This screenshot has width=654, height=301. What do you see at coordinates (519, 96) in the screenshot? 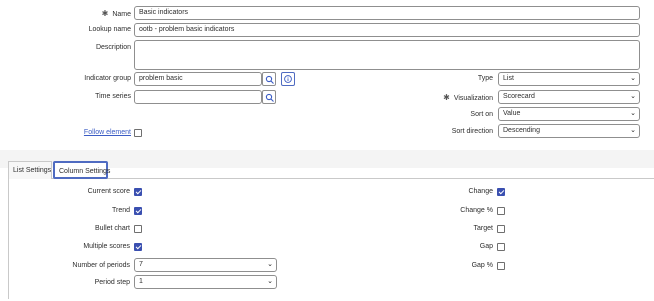
I see `visualization-select-value: Scorecard` at bounding box center [519, 96].